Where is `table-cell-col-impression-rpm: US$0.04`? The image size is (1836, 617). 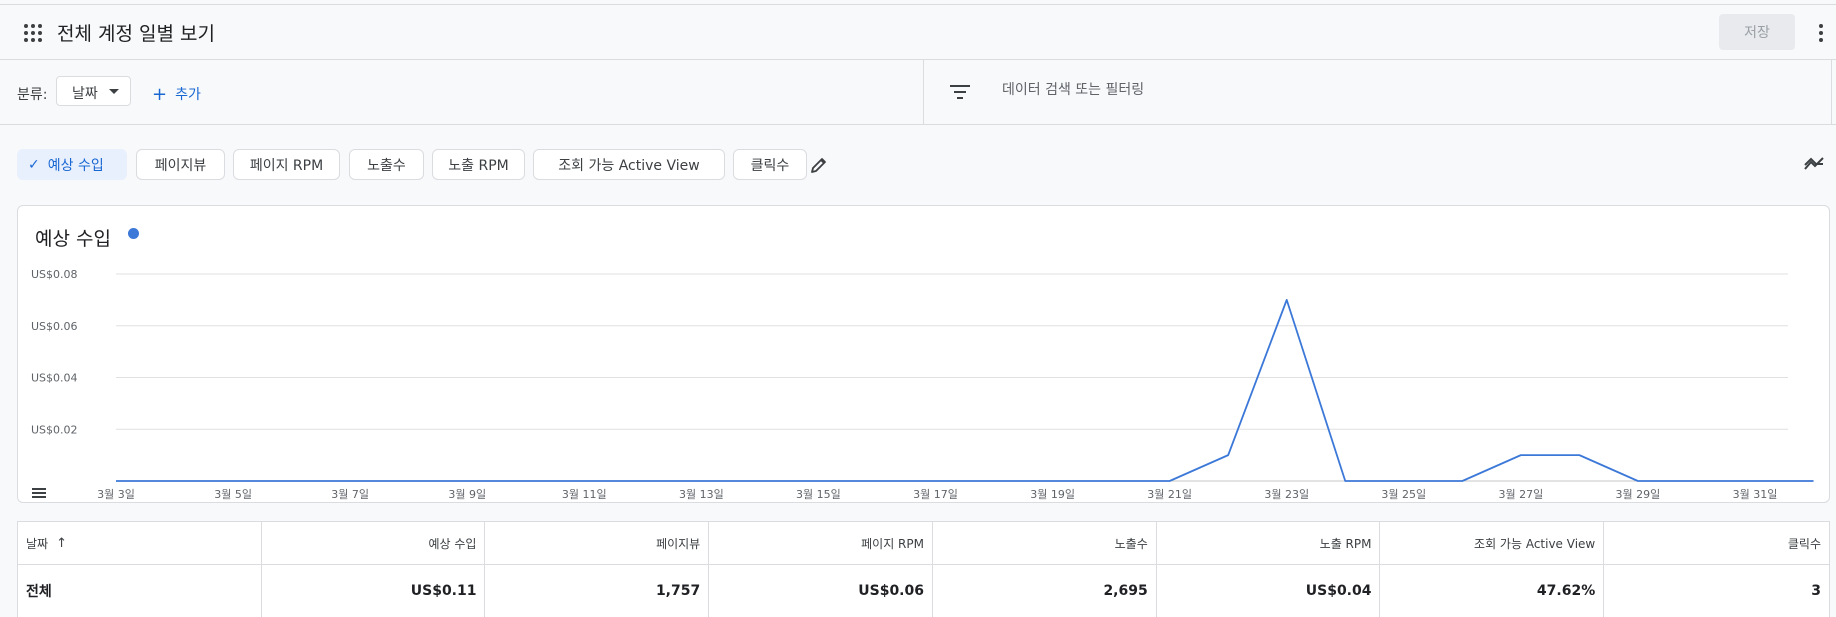
table-cell-col-impression-rpm: US$0.04 is located at coordinates (1269, 591).